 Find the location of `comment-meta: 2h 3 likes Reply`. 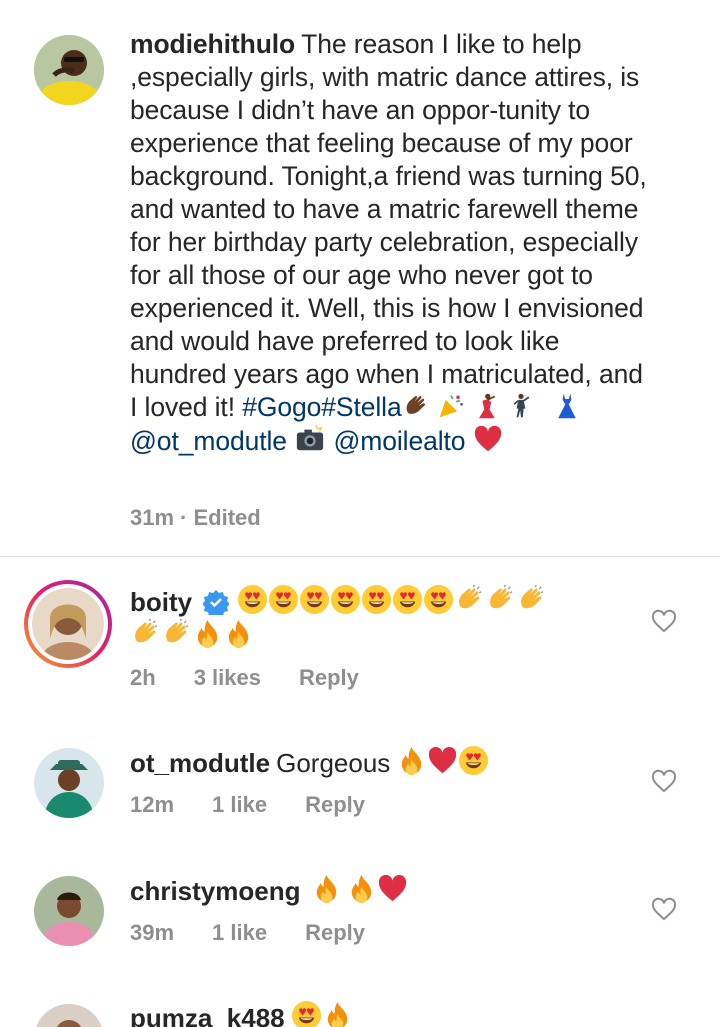

comment-meta: 2h 3 likes Reply is located at coordinates (263, 678).